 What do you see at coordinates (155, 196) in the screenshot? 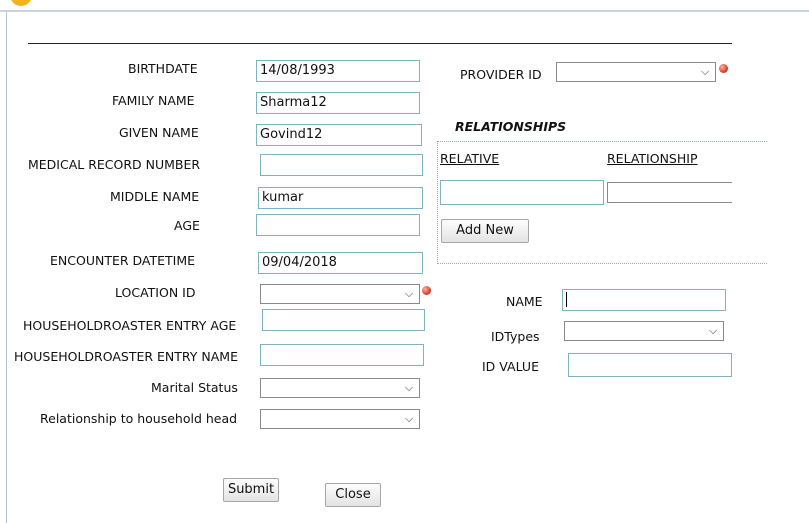
I see `middle-name-label: MIDDLE NAME` at bounding box center [155, 196].